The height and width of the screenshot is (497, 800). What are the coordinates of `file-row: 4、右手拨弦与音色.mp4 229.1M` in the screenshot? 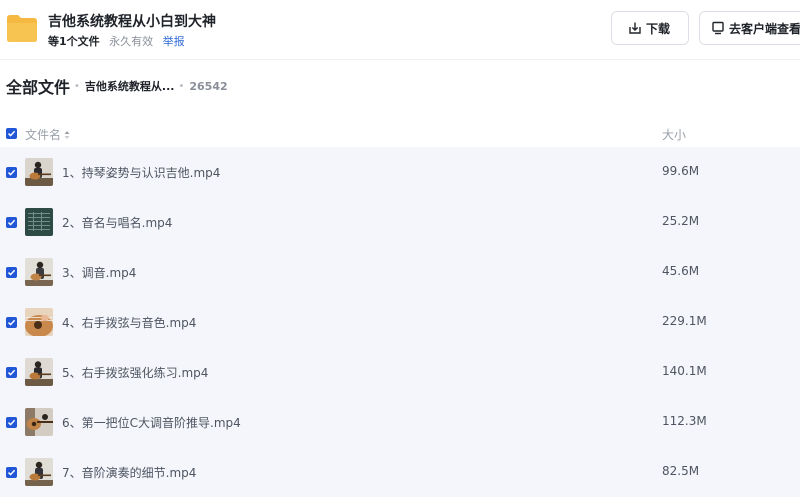 It's located at (400, 322).